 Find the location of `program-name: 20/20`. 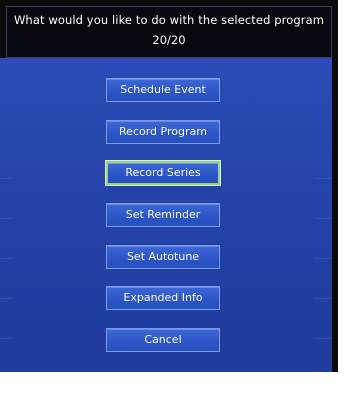

program-name: 20/20 is located at coordinates (169, 40).